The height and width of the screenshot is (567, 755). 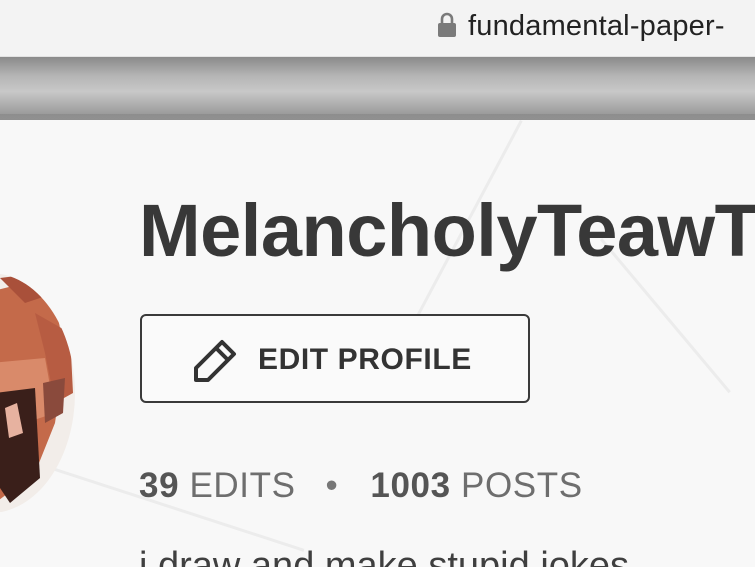 I want to click on edit-profile-button: EDIT PROFILE, so click(x=335, y=358).